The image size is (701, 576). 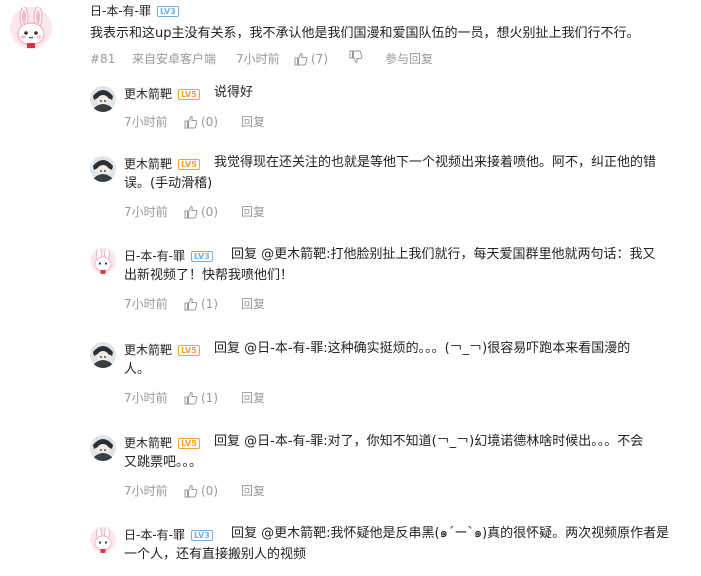 I want to click on like-count: (7), so click(x=319, y=58).